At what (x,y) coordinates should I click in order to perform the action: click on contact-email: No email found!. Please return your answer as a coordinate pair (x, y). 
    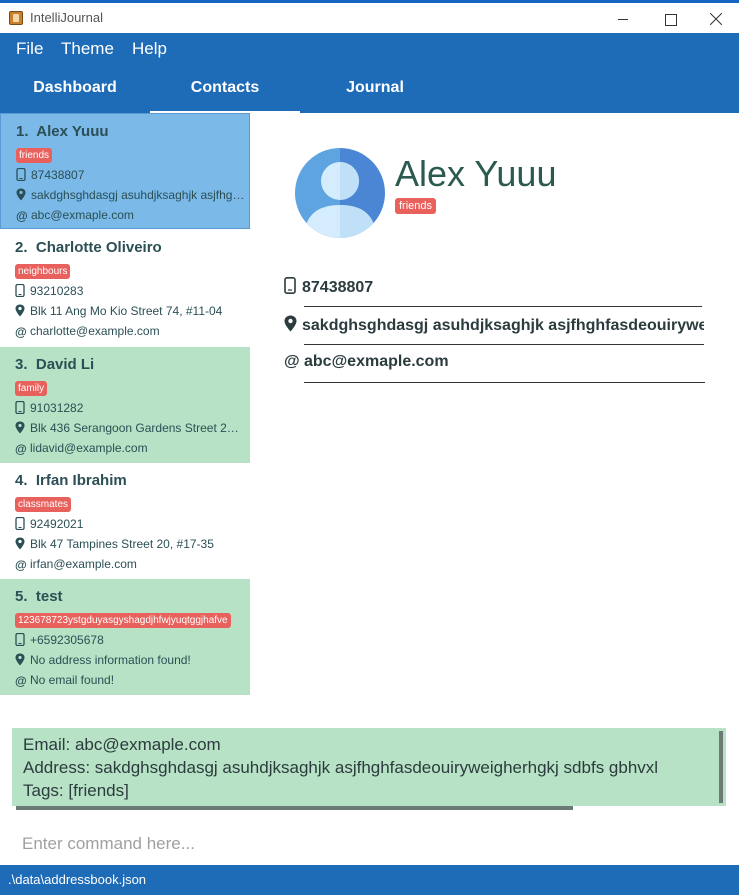
    Looking at the image, I should click on (72, 680).